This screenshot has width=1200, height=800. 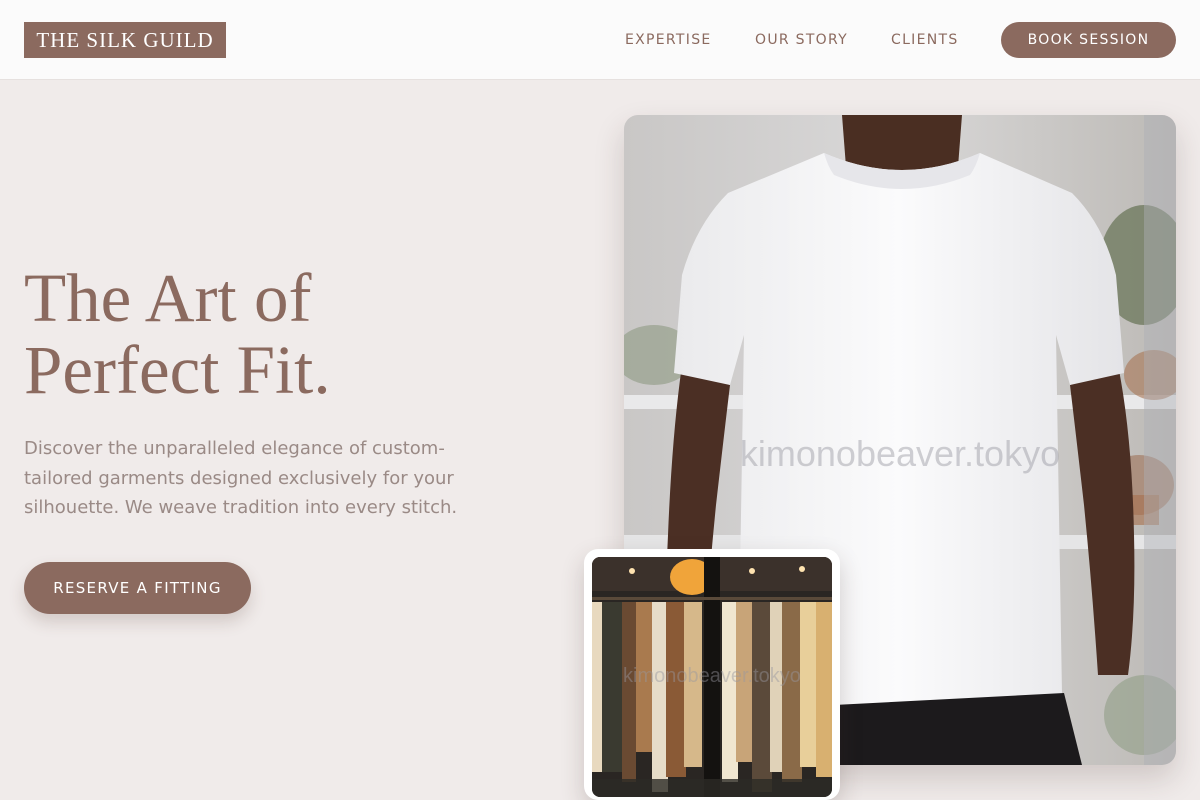 What do you see at coordinates (925, 40) in the screenshot?
I see `nav-link-clients: CLIENTS` at bounding box center [925, 40].